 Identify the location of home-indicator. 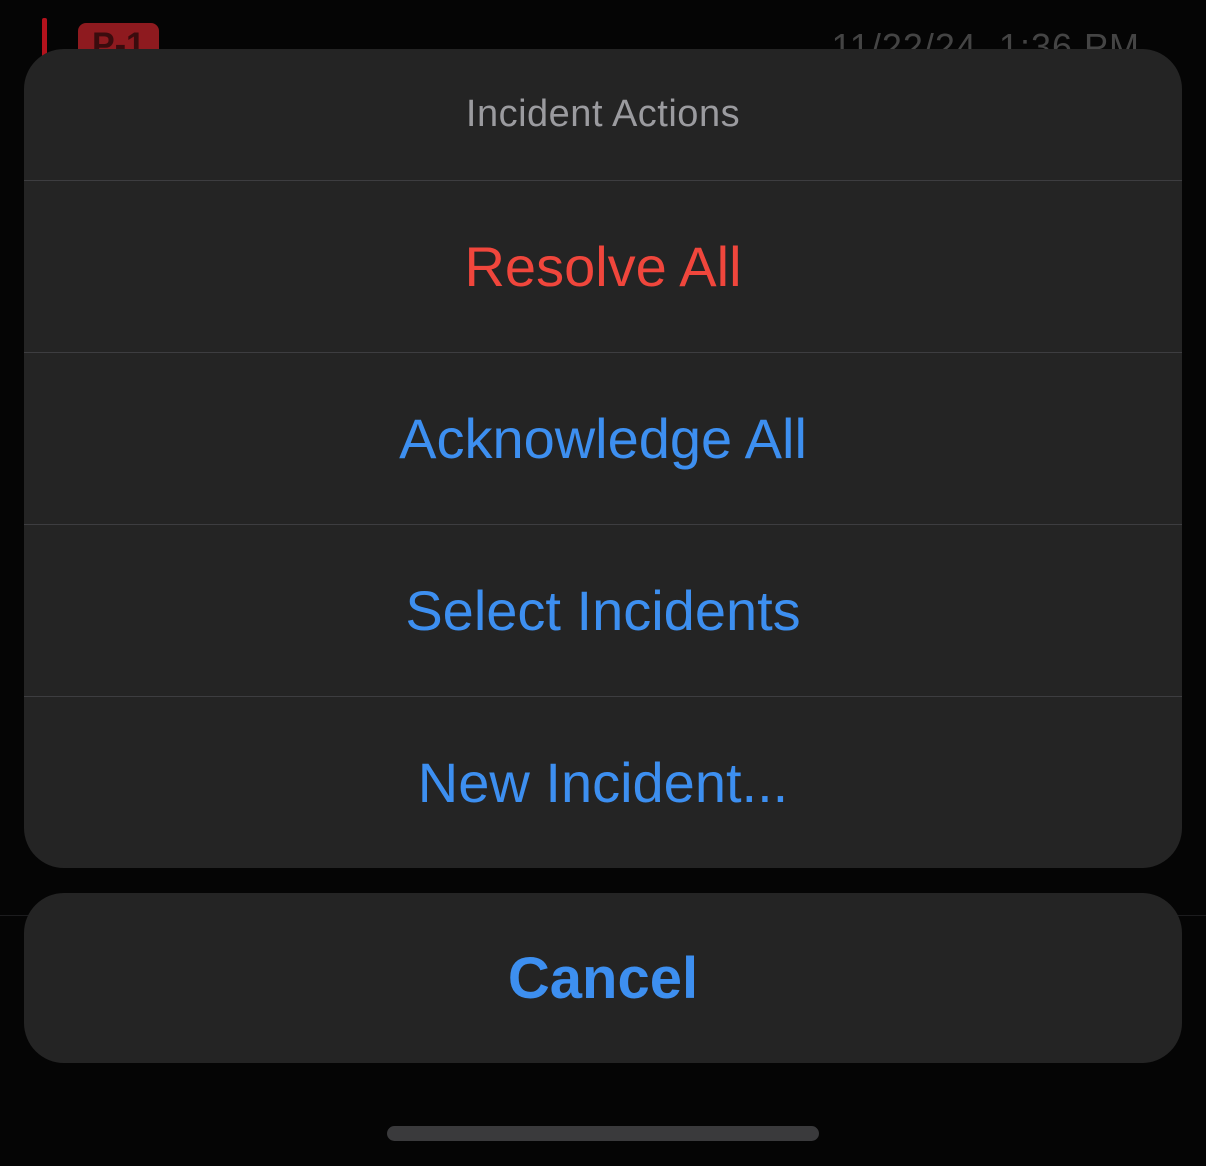
(603, 1133).